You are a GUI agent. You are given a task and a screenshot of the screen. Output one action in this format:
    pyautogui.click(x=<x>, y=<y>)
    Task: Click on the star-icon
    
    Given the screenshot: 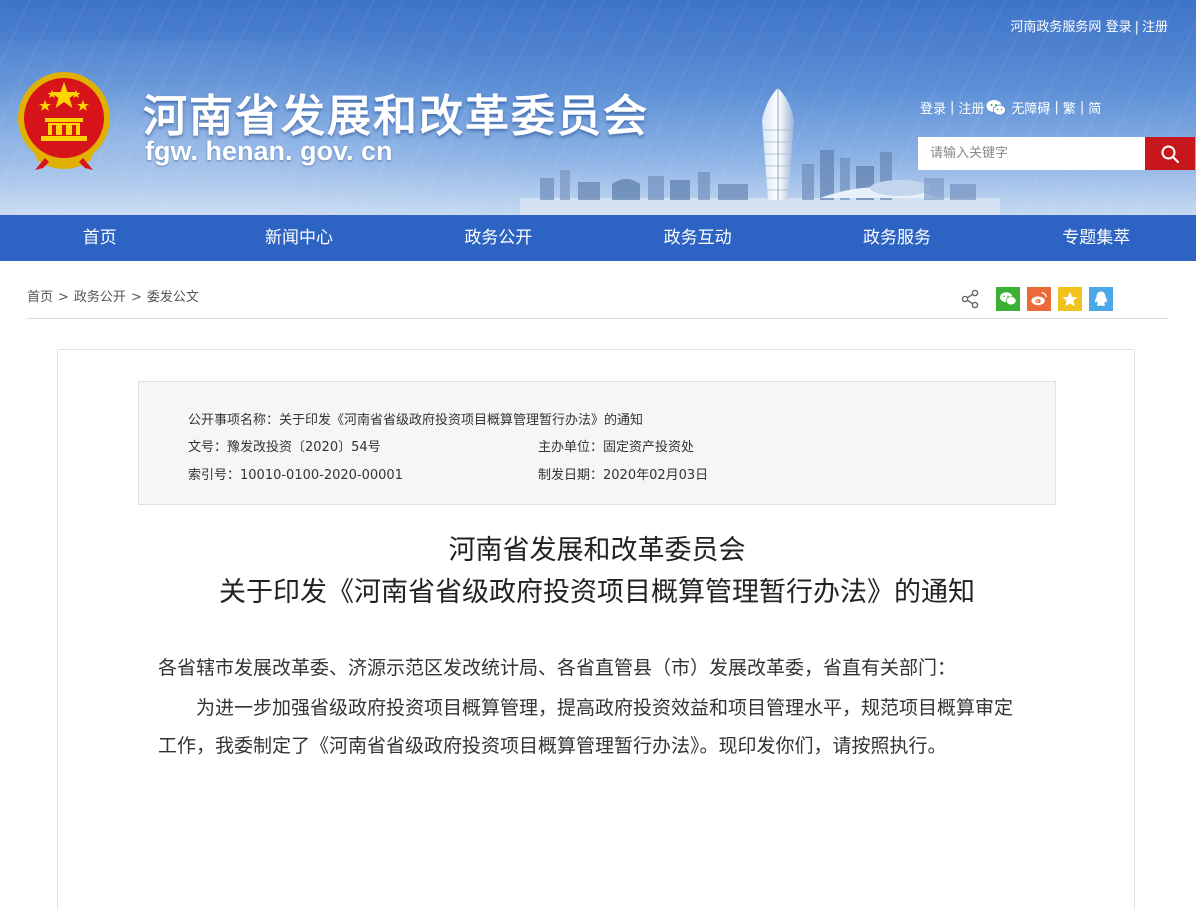 What is the action you would take?
    pyautogui.click(x=1070, y=299)
    